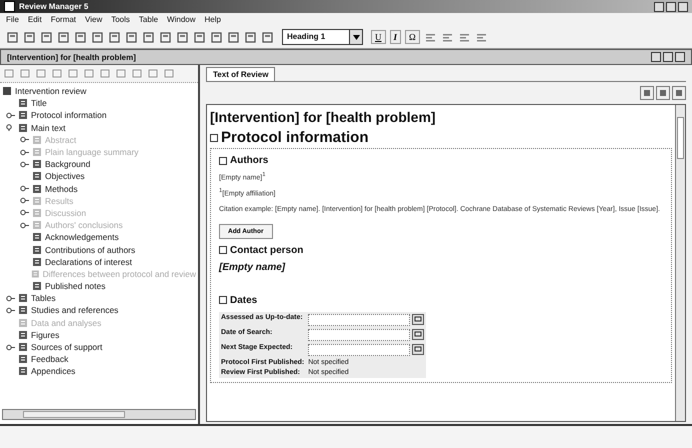 The width and height of the screenshot is (692, 448). Describe the element at coordinates (88, 261) in the screenshot. I see `tree-item: Declarations of interest` at that location.